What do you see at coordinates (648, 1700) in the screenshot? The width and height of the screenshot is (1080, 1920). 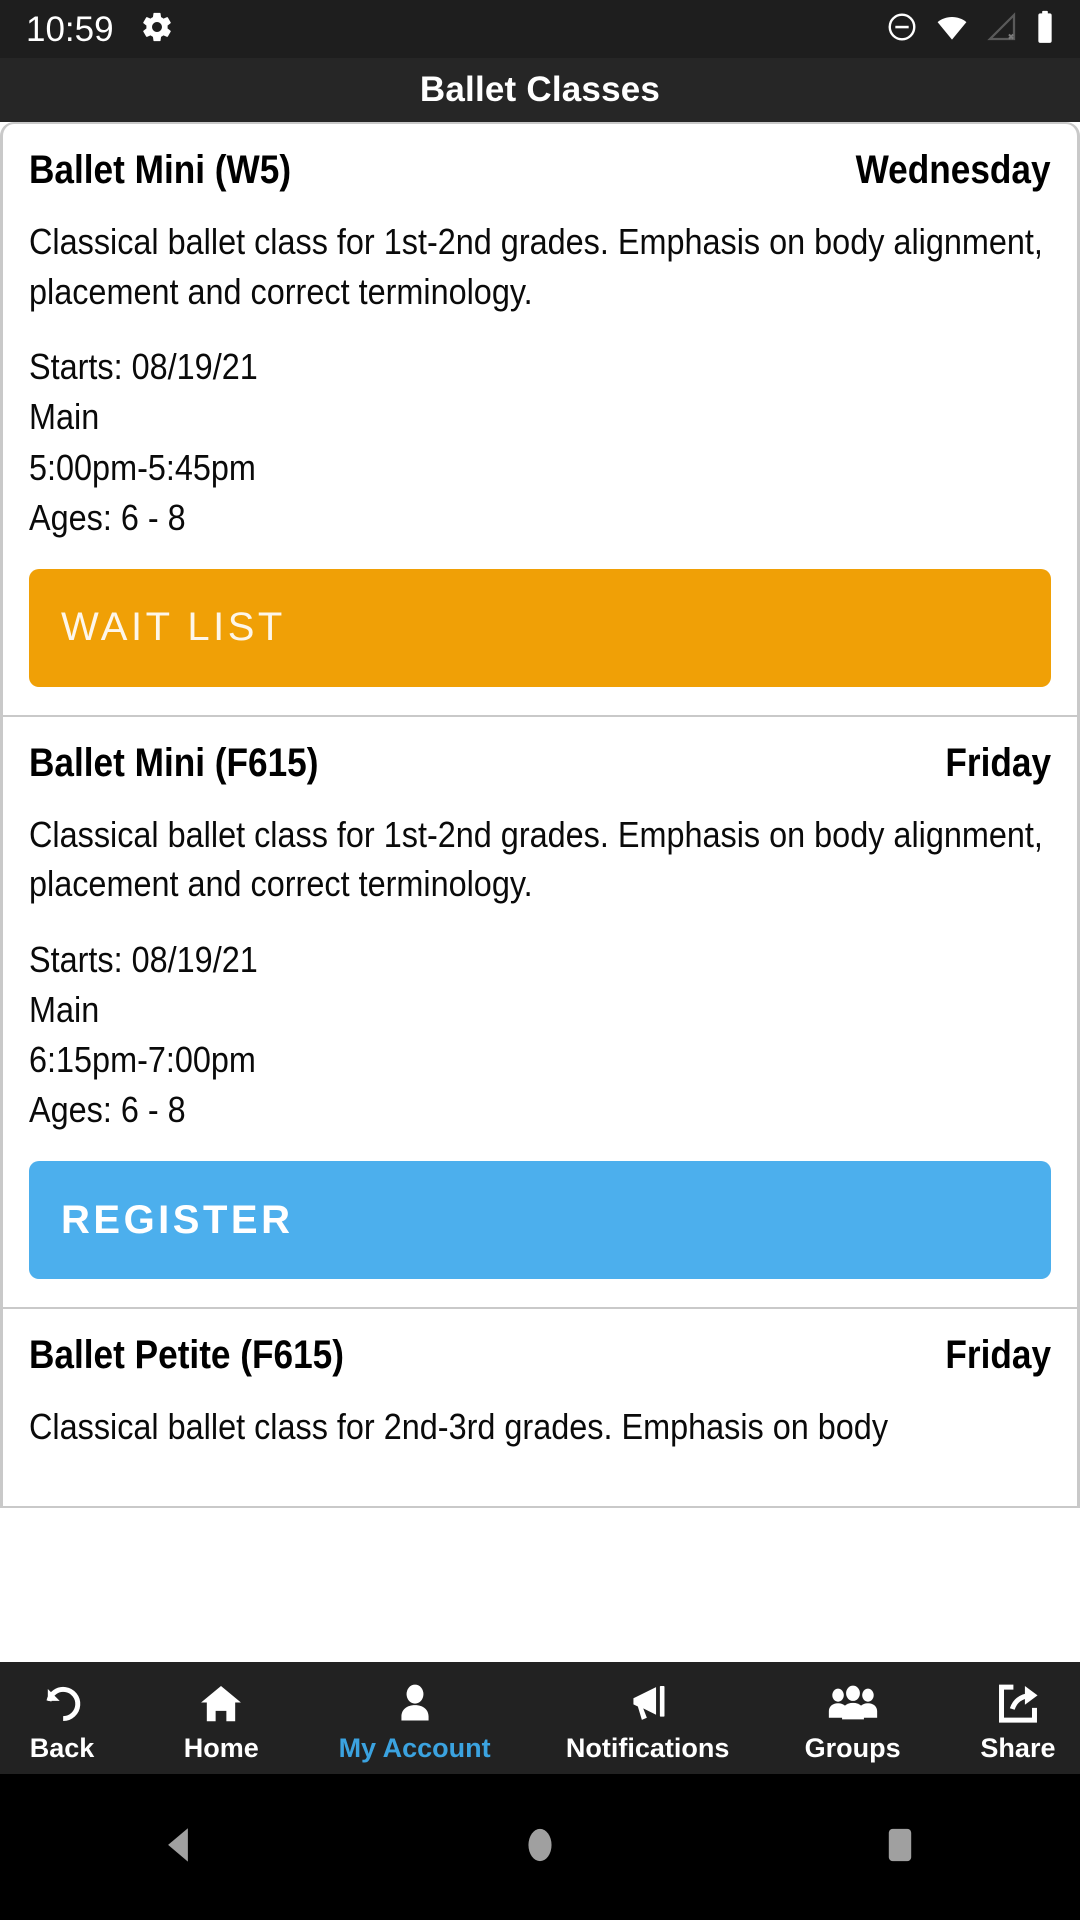 I see `megaphone-icon` at bounding box center [648, 1700].